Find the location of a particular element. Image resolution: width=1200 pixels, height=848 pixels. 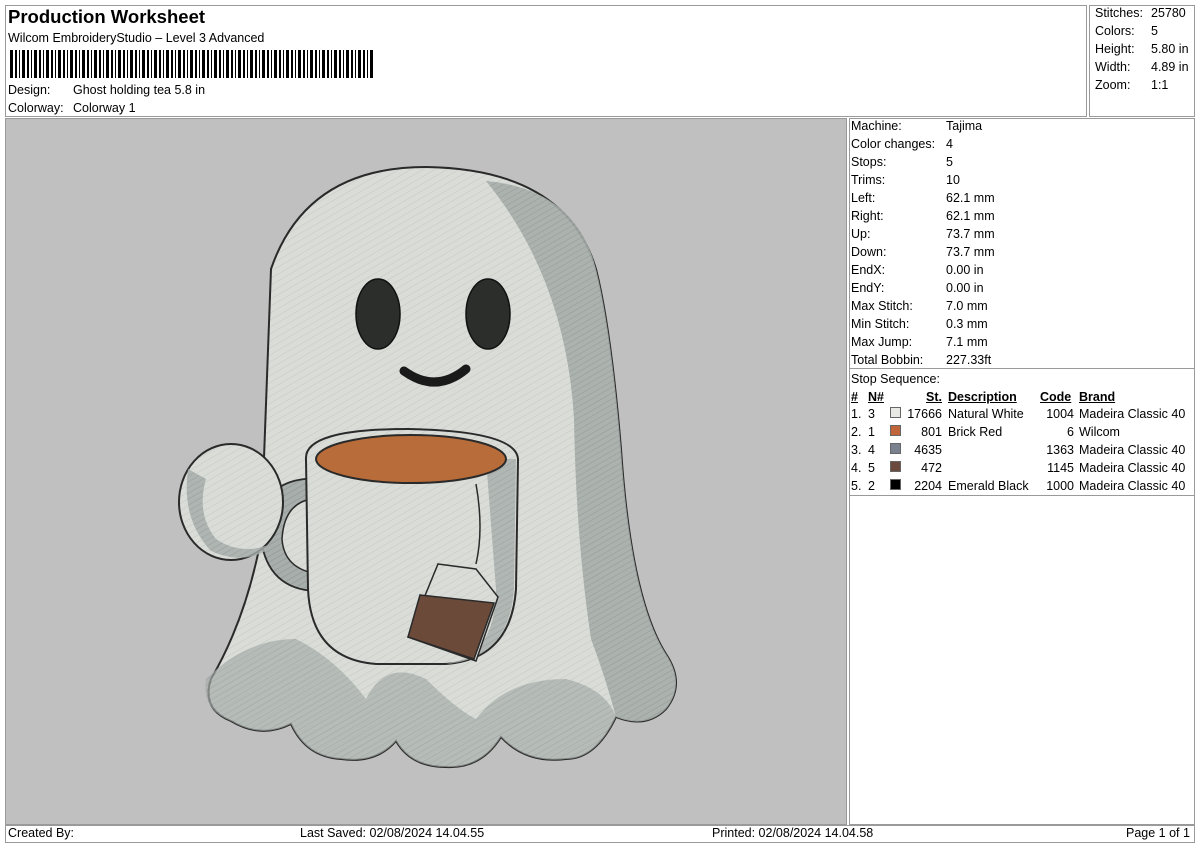

row-num: 2. is located at coordinates (856, 432).